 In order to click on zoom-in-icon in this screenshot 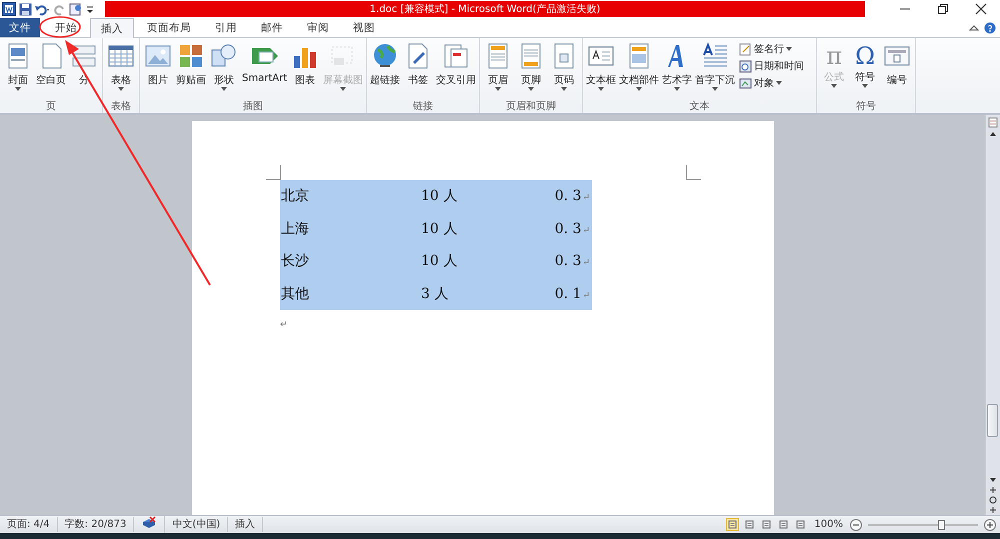, I will do `click(990, 524)`.